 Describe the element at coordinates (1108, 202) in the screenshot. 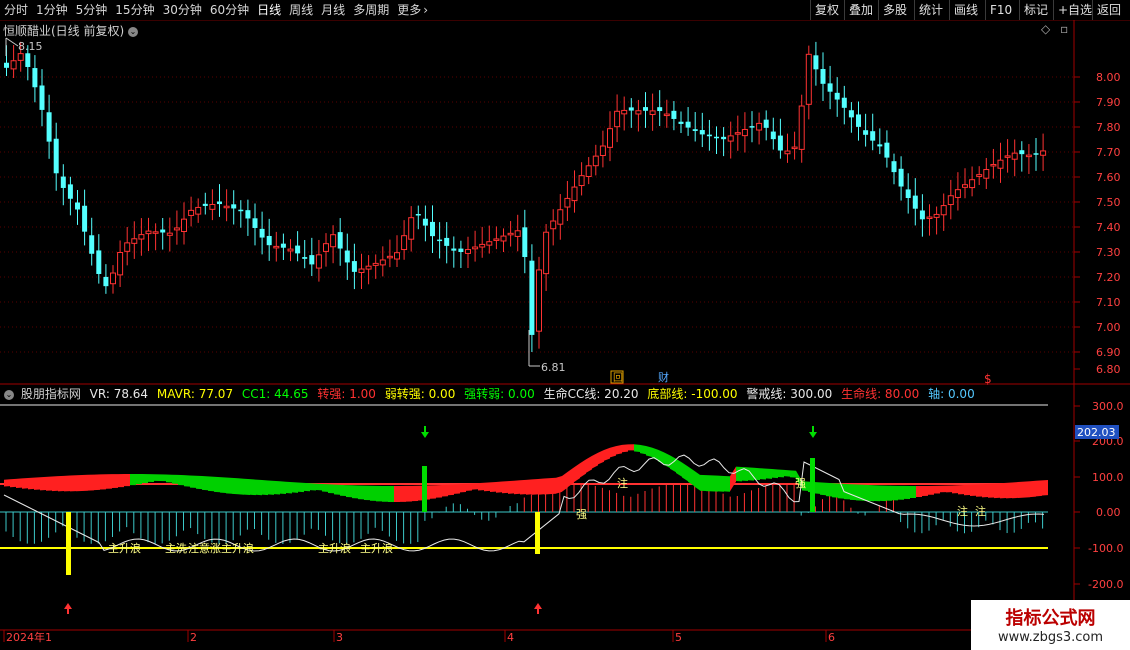

I see `price-label: 7.50` at that location.